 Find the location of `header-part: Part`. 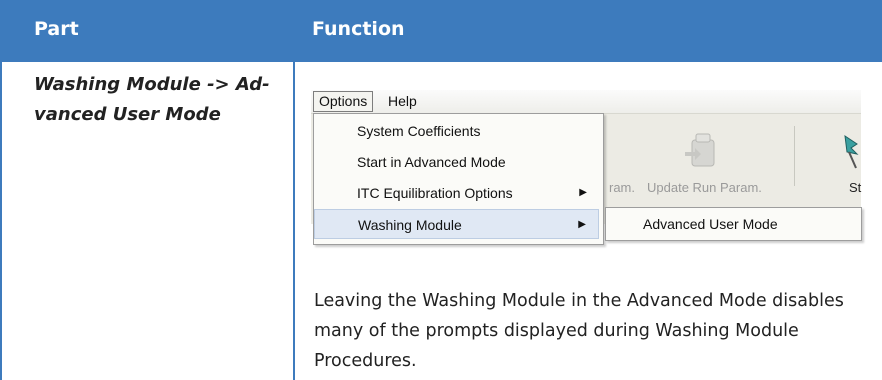

header-part: Part is located at coordinates (56, 29).